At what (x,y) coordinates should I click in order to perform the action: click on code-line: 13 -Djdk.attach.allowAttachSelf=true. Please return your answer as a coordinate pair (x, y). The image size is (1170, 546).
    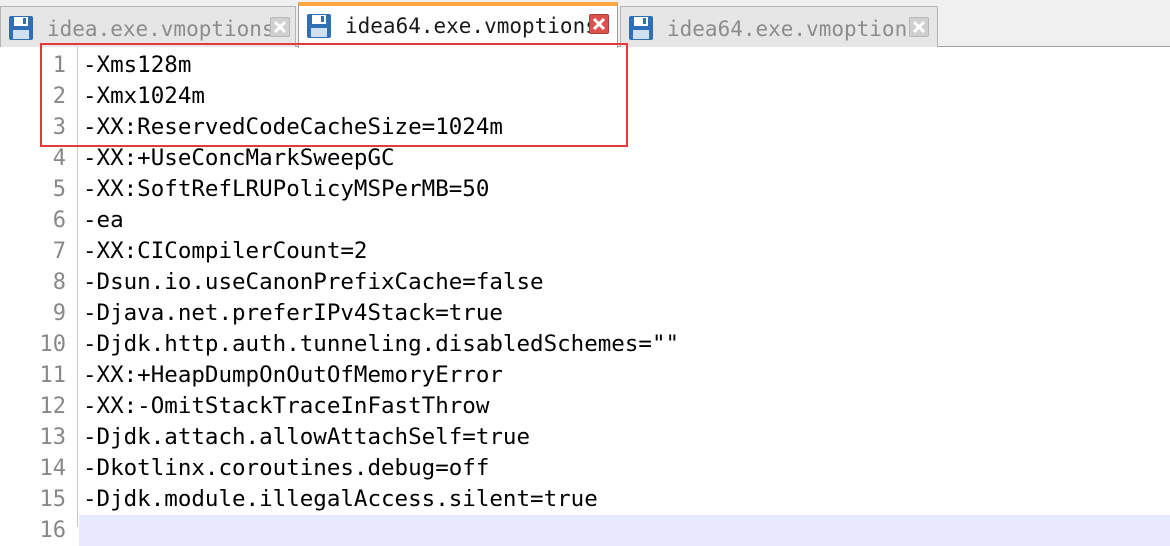
    Looking at the image, I should click on (585, 437).